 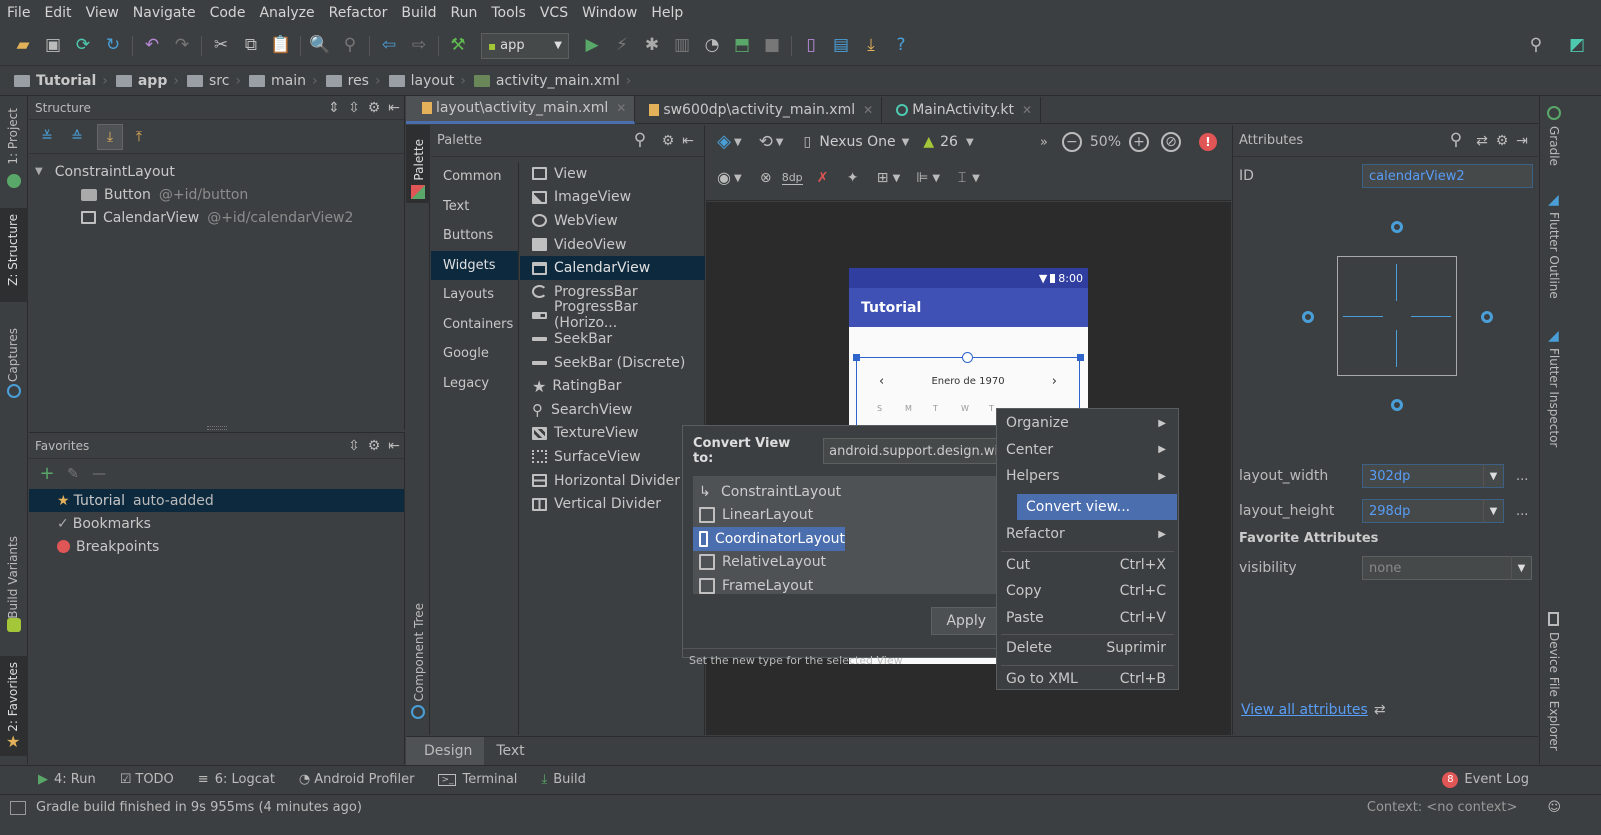 What do you see at coordinates (920, 451) in the screenshot?
I see `convert-view-input: android.support.design.widget` at bounding box center [920, 451].